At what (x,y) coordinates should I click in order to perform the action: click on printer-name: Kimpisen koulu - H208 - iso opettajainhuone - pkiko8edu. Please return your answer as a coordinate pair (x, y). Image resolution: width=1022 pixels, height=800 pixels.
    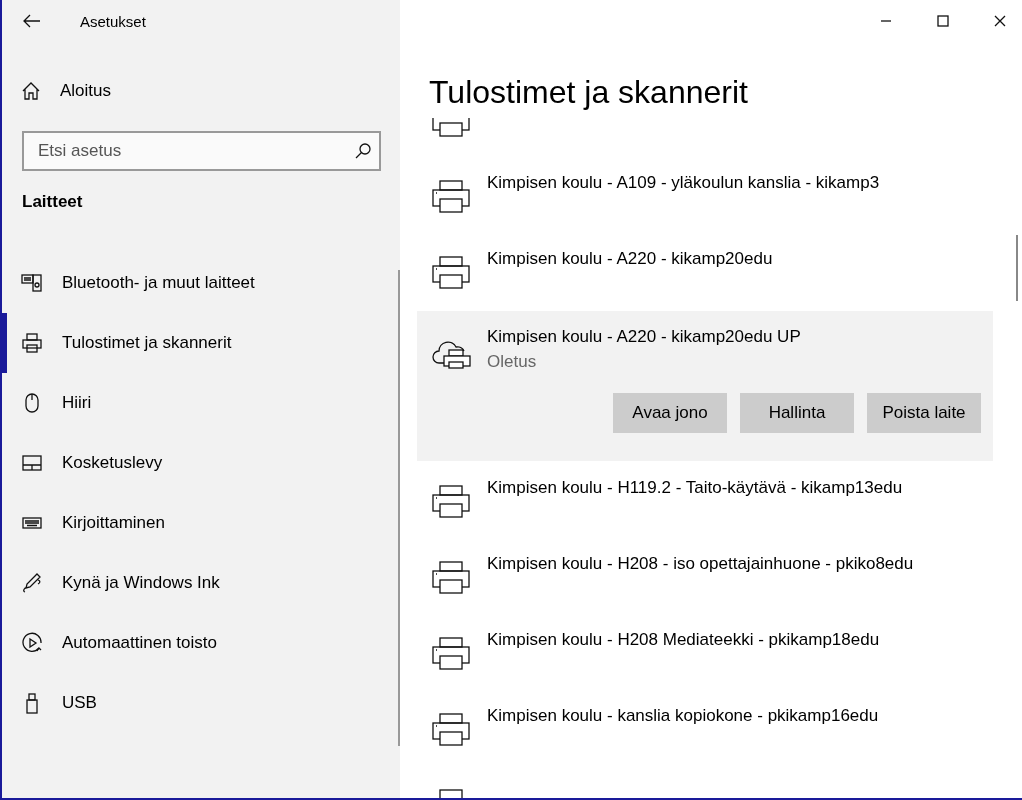
    Looking at the image, I should click on (700, 564).